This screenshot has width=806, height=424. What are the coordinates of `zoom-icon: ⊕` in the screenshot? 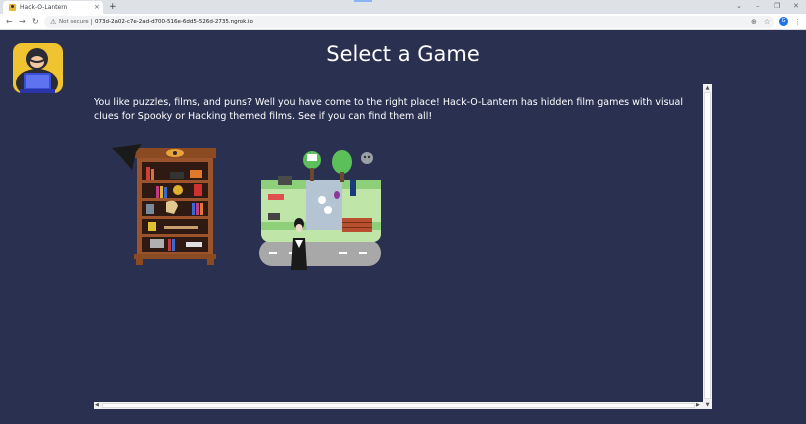 It's located at (754, 22).